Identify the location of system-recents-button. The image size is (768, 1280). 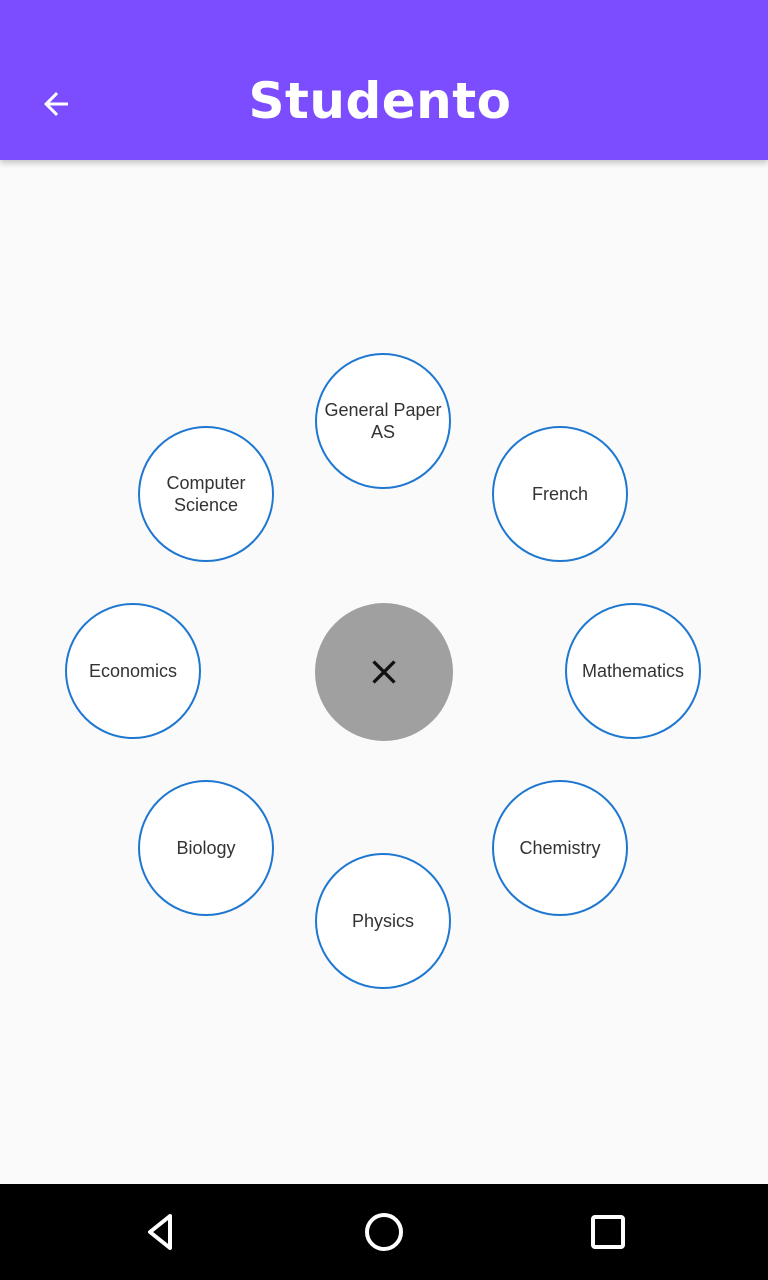
(608, 1232).